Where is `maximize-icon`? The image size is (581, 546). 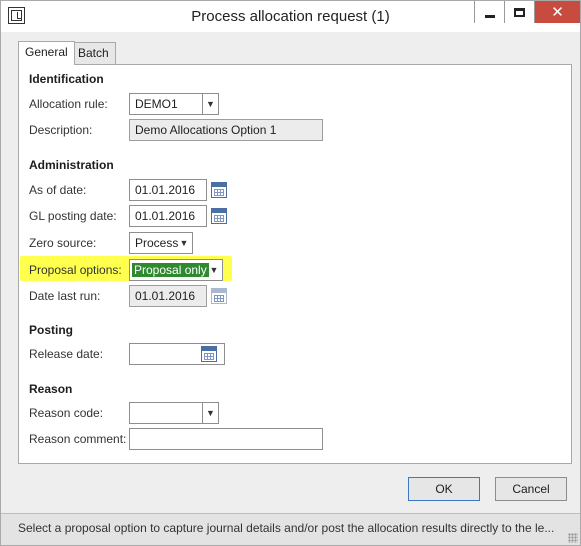 maximize-icon is located at coordinates (519, 12).